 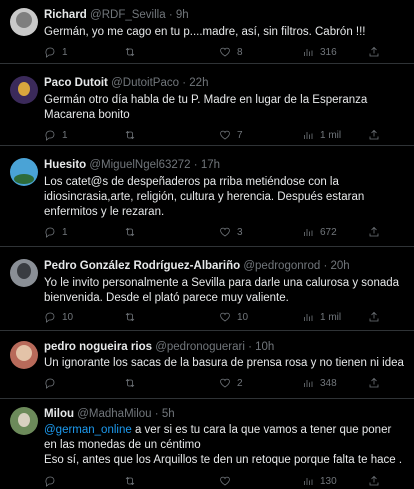 What do you see at coordinates (214, 136) in the screenshot?
I see `tweet-actions: 1 7 1 mil` at bounding box center [214, 136].